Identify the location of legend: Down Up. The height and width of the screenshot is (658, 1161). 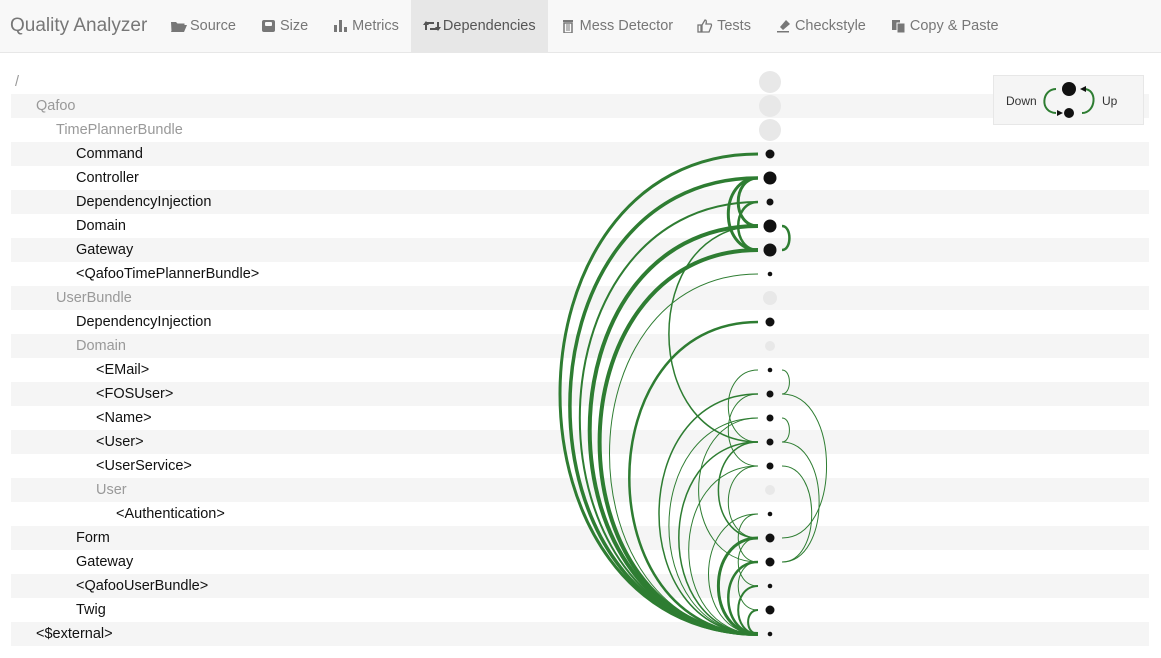
(1068, 100).